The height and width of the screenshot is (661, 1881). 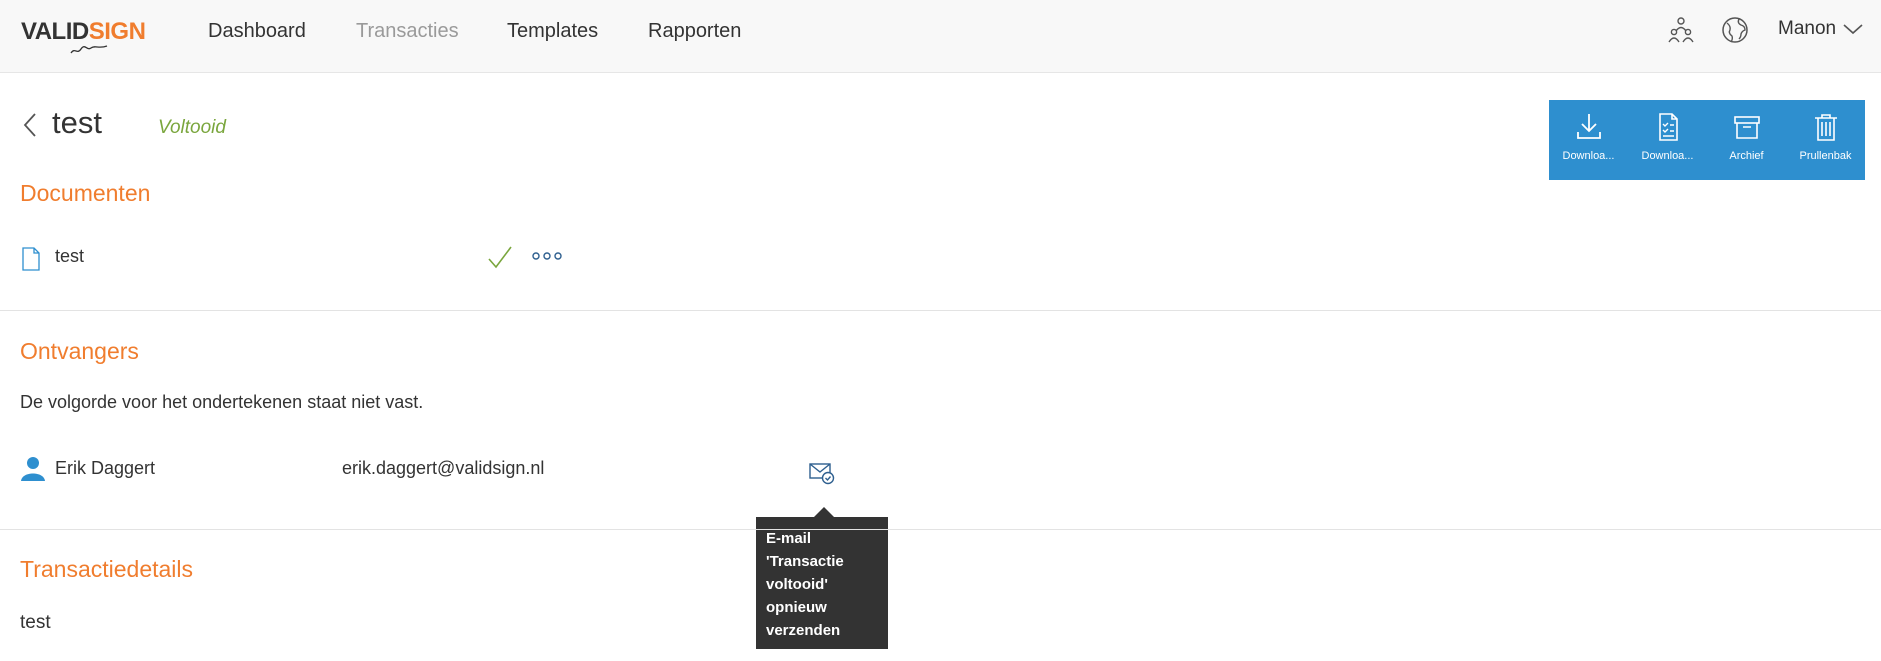 I want to click on user-icon, so click(x=33, y=469).